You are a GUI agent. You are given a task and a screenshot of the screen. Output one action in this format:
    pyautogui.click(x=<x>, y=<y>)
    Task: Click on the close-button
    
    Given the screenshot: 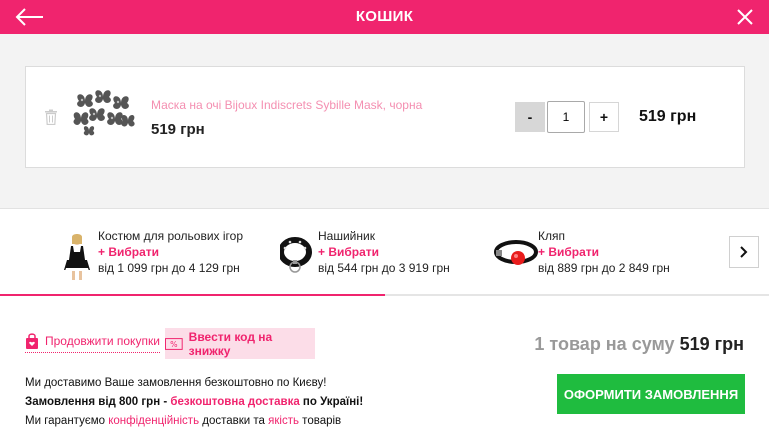 What is the action you would take?
    pyautogui.click(x=745, y=17)
    